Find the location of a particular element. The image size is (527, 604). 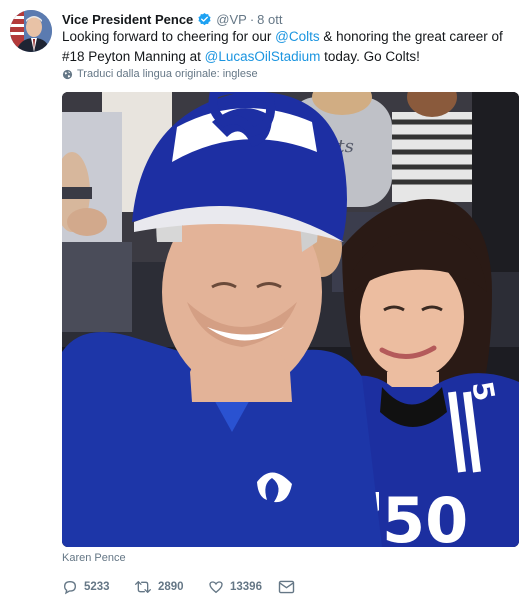

globe-icon is located at coordinates (67, 74).